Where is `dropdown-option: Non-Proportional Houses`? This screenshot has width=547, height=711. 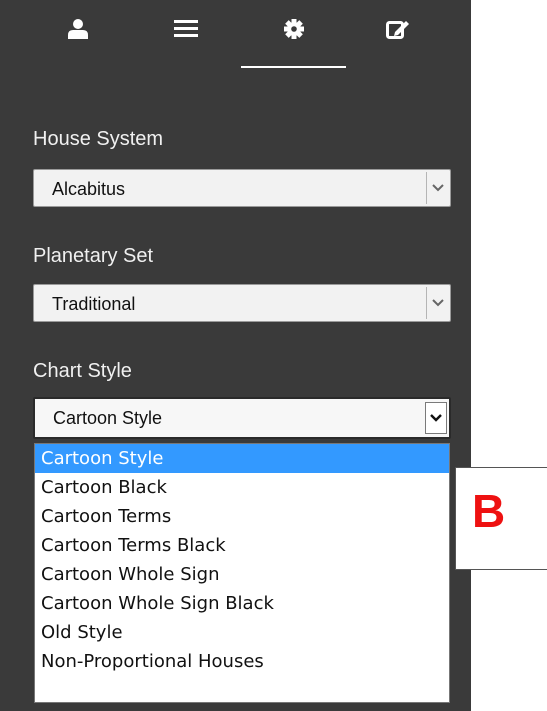
dropdown-option: Non-Proportional Houses is located at coordinates (242, 661).